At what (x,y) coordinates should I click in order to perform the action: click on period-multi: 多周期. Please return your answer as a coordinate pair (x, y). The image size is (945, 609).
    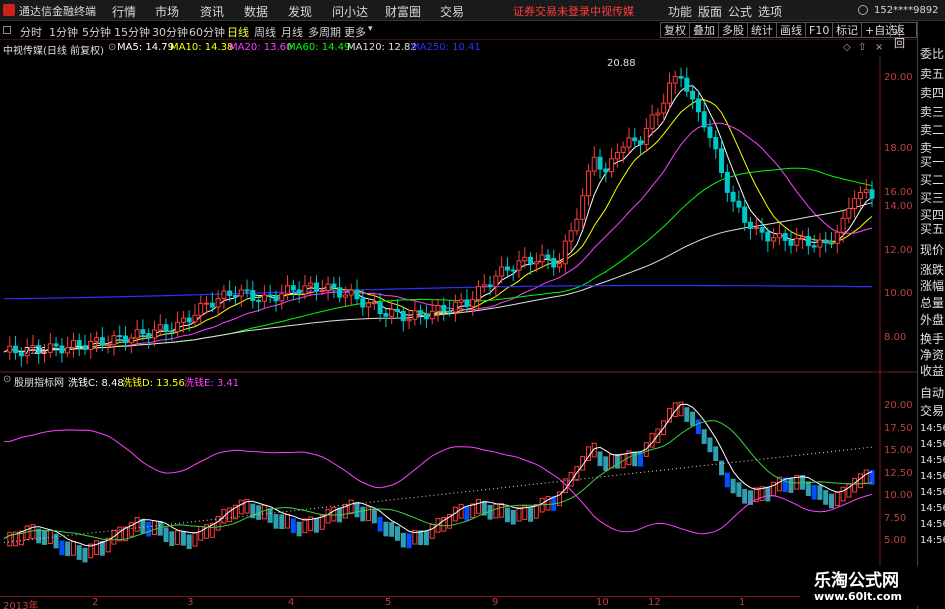
    Looking at the image, I should click on (324, 32).